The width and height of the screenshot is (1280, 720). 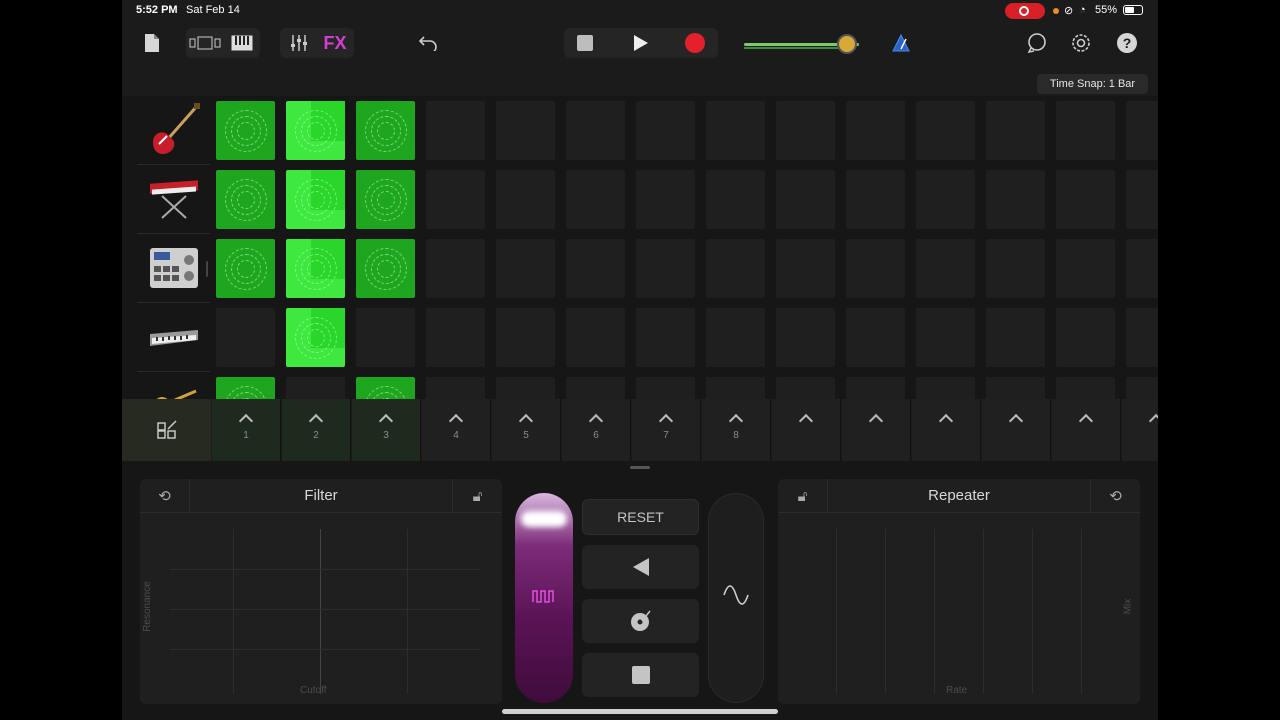 I want to click on drum-machine-icon, so click(x=173, y=268).